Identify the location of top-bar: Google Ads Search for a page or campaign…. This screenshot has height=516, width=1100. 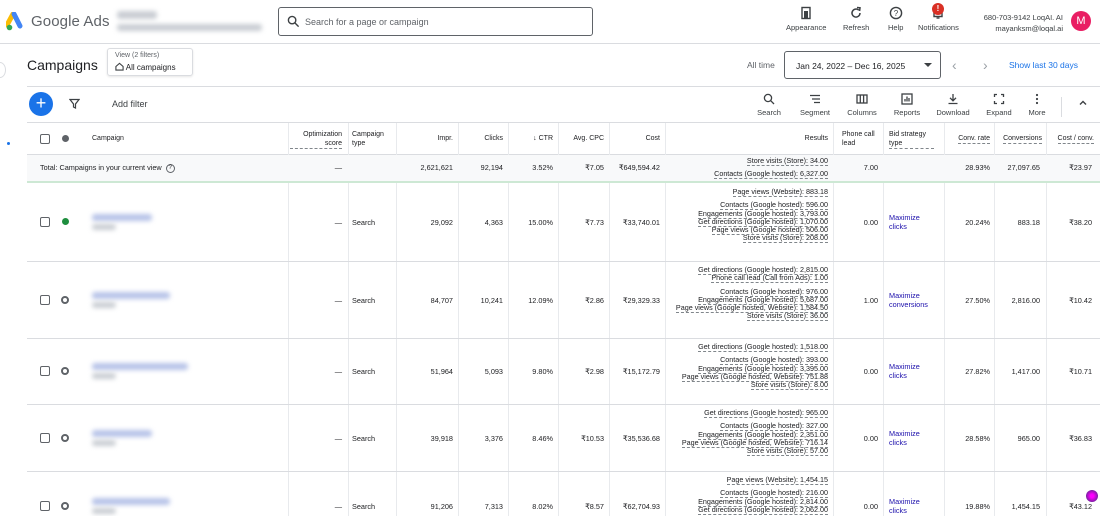
(550, 22).